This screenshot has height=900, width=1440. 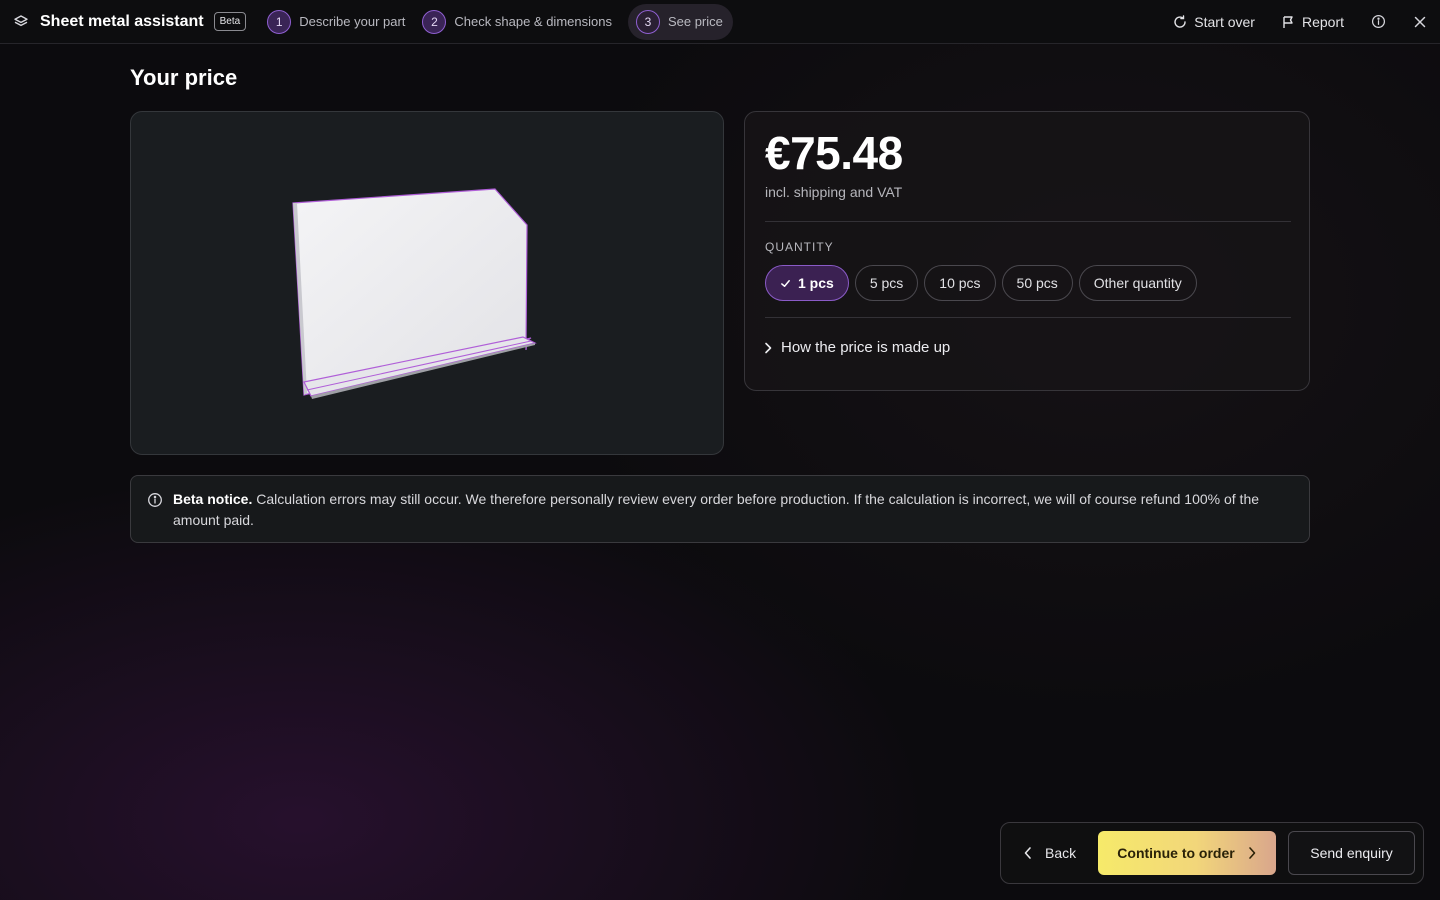 I want to click on quantity-option-50: 50 pcs, so click(x=1037, y=283).